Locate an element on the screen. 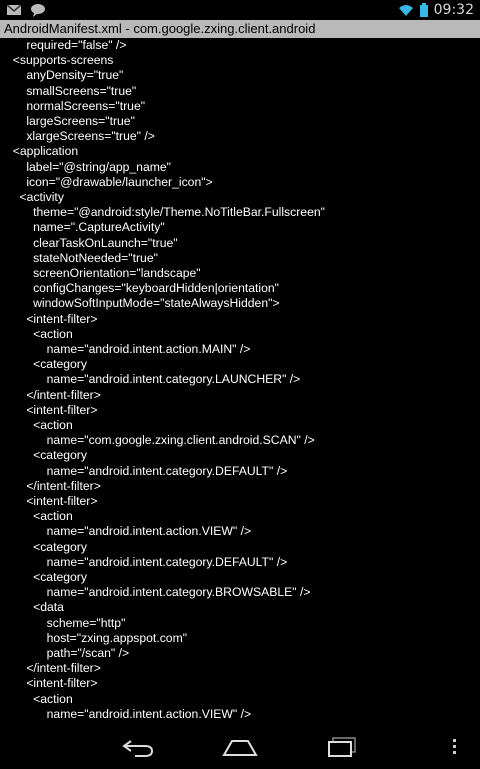 This screenshot has height=769, width=480. code-line: name=".CaptureActivity" is located at coordinates (85, 227).